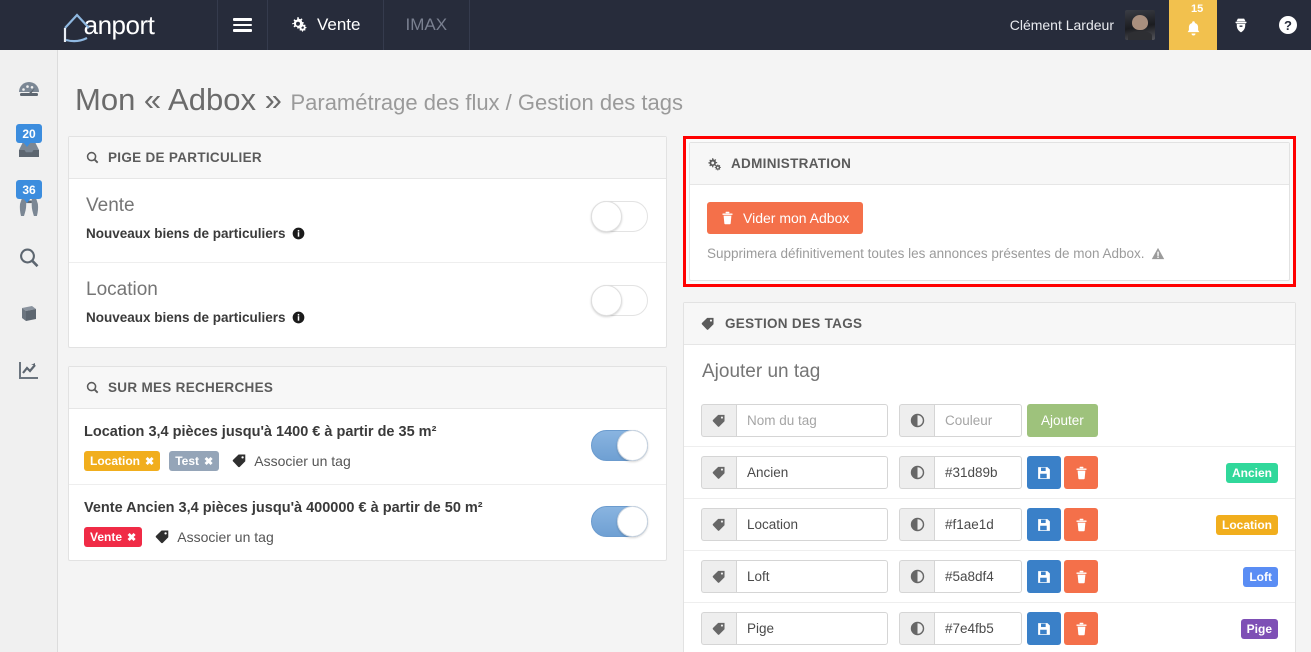 Image resolution: width=1311 pixels, height=652 pixels. What do you see at coordinates (185, 157) in the screenshot?
I see `pige-panel-title: PIGE DE PARTICULIER` at bounding box center [185, 157].